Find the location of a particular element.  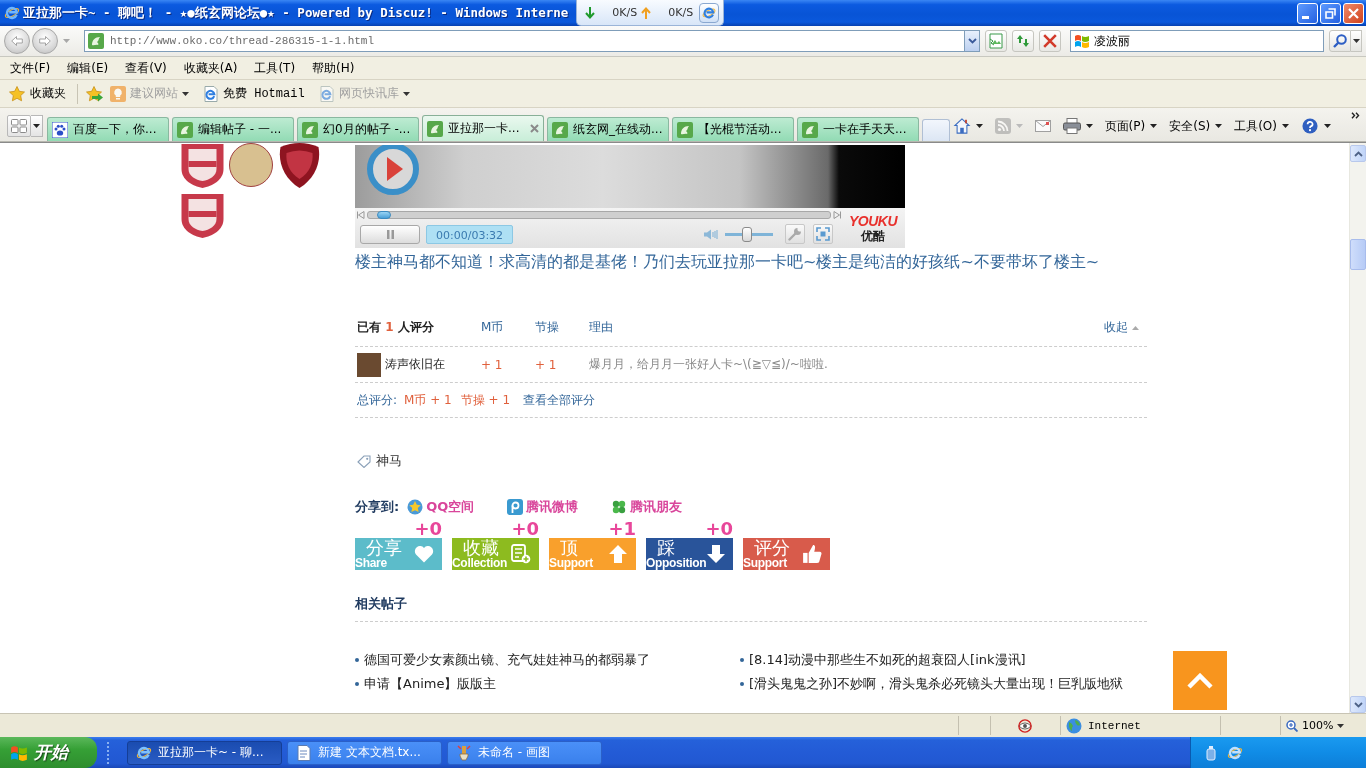

user-link: 涛声依旧在 is located at coordinates (415, 364).